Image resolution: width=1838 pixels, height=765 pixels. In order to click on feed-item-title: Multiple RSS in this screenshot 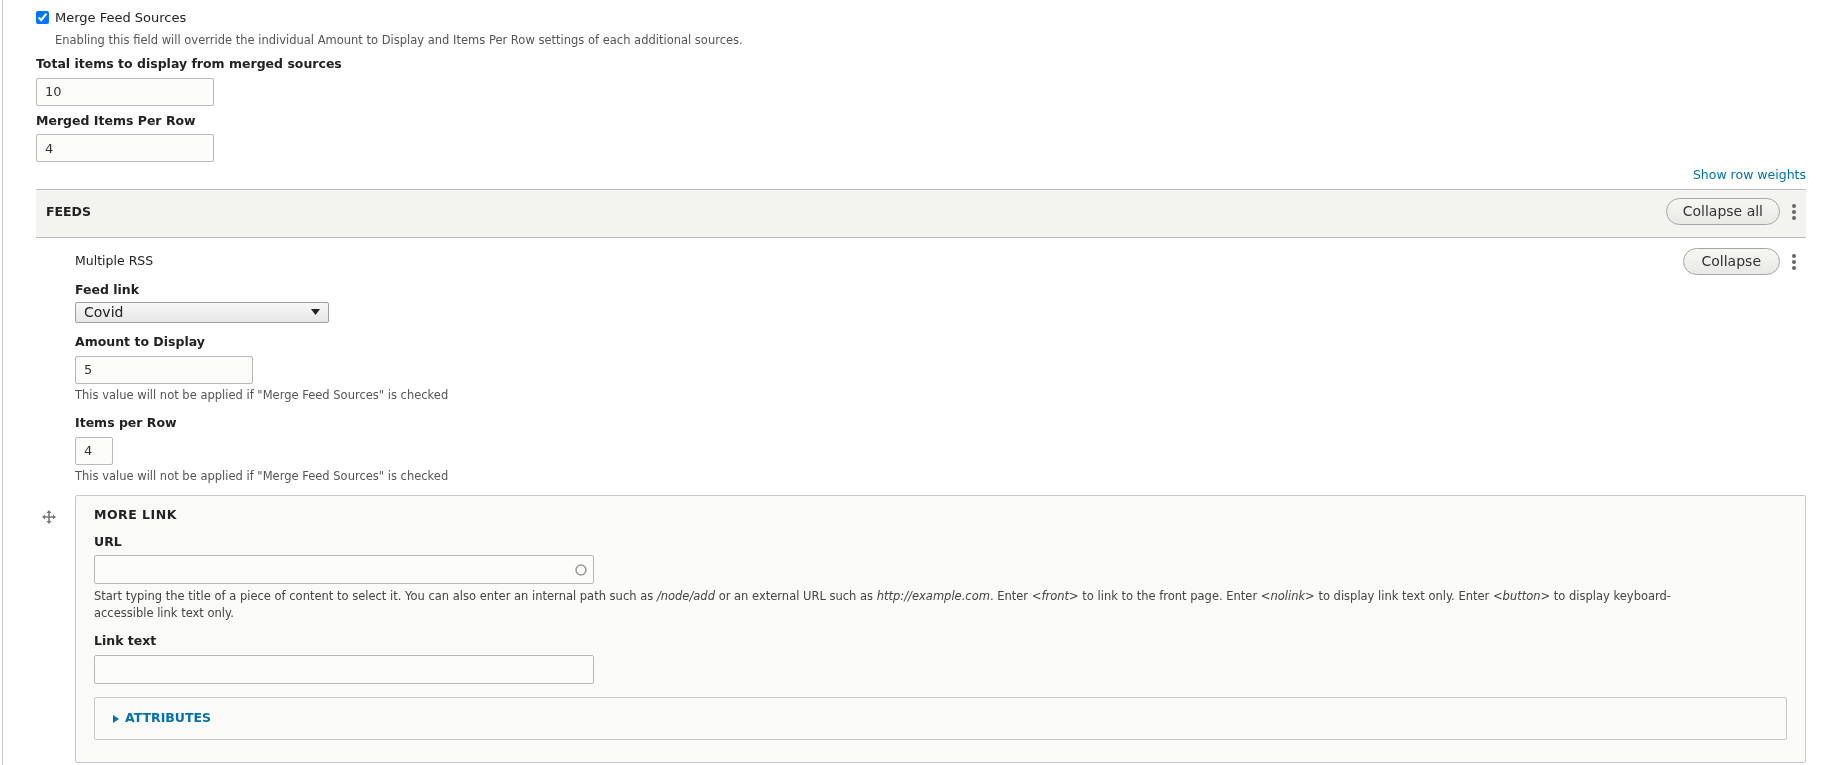, I will do `click(114, 261)`.